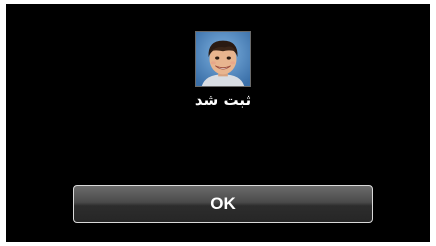  I want to click on face-thumbnail, so click(223, 59).